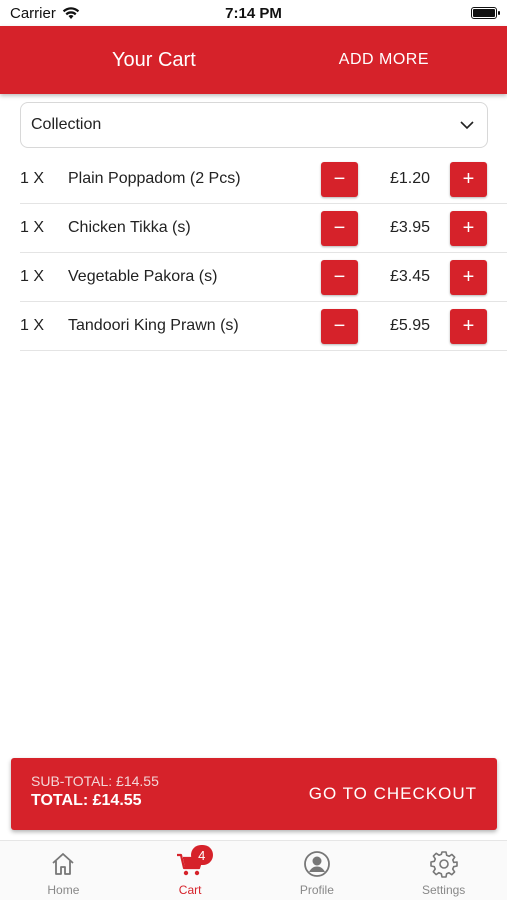  Describe the element at coordinates (443, 864) in the screenshot. I see `gear-icon` at that location.